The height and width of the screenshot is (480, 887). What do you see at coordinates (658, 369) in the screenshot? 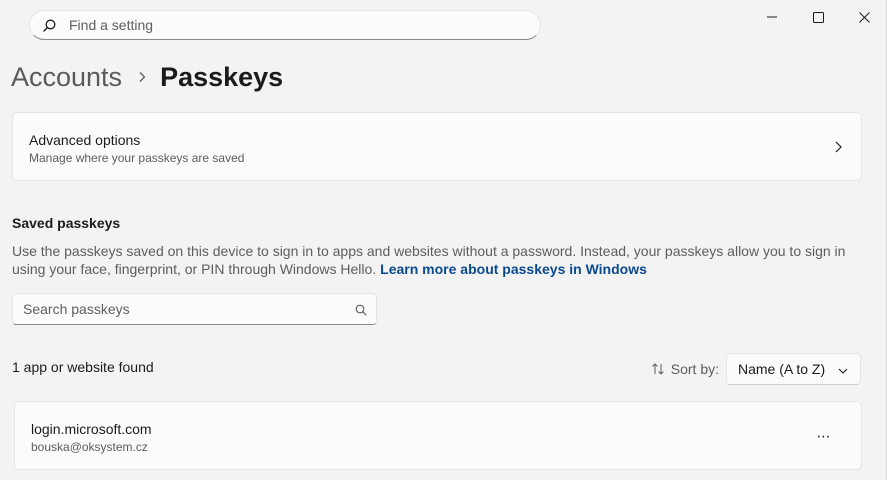
I see `sort-icon` at bounding box center [658, 369].